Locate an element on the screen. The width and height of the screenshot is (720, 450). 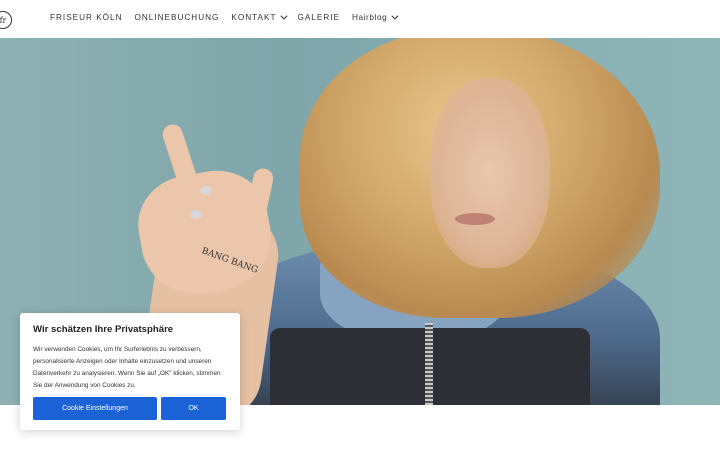
logo: fr is located at coordinates (6, 20).